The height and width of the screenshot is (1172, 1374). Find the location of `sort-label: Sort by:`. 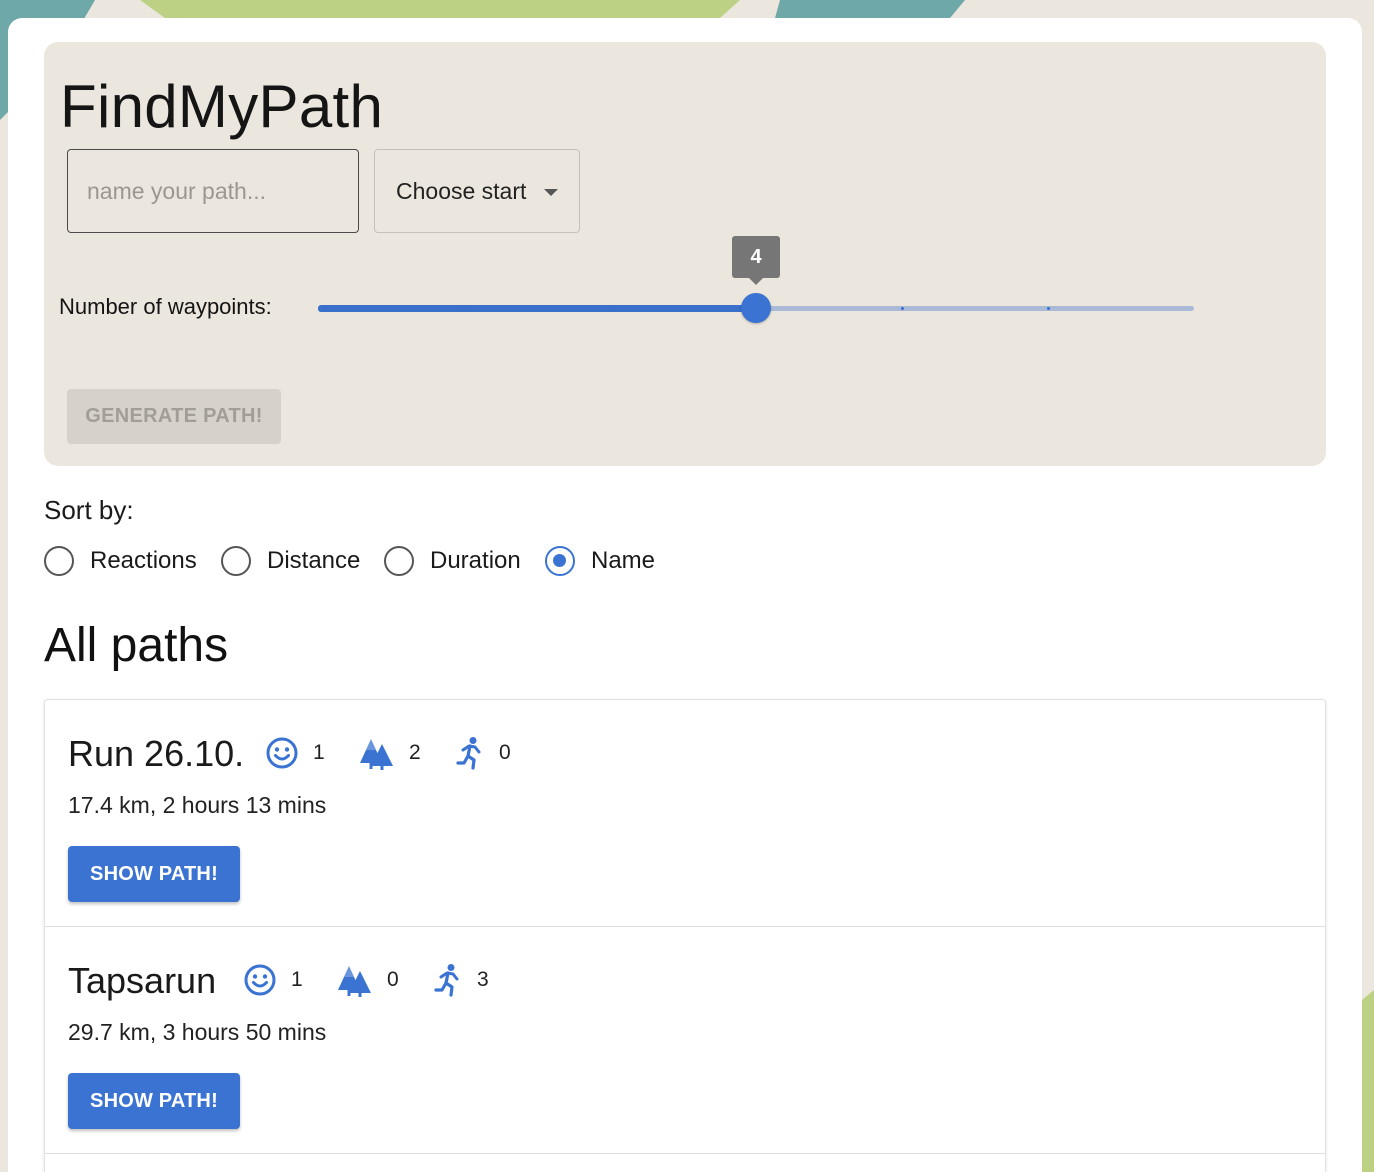

sort-label: Sort by: is located at coordinates (89, 510).